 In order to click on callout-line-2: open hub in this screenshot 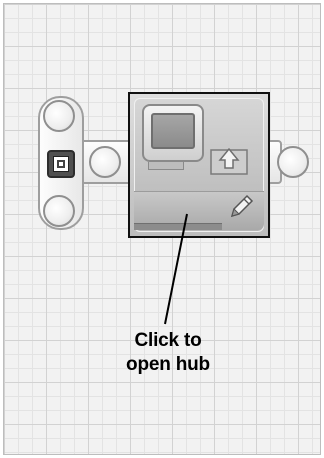, I will do `click(168, 364)`.